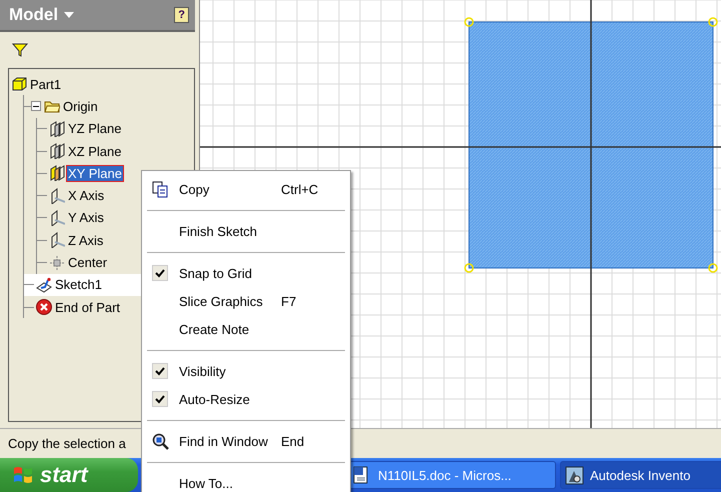 The width and height of the screenshot is (721, 492). What do you see at coordinates (69, 15) in the screenshot?
I see `dropdown-caret-icon` at bounding box center [69, 15].